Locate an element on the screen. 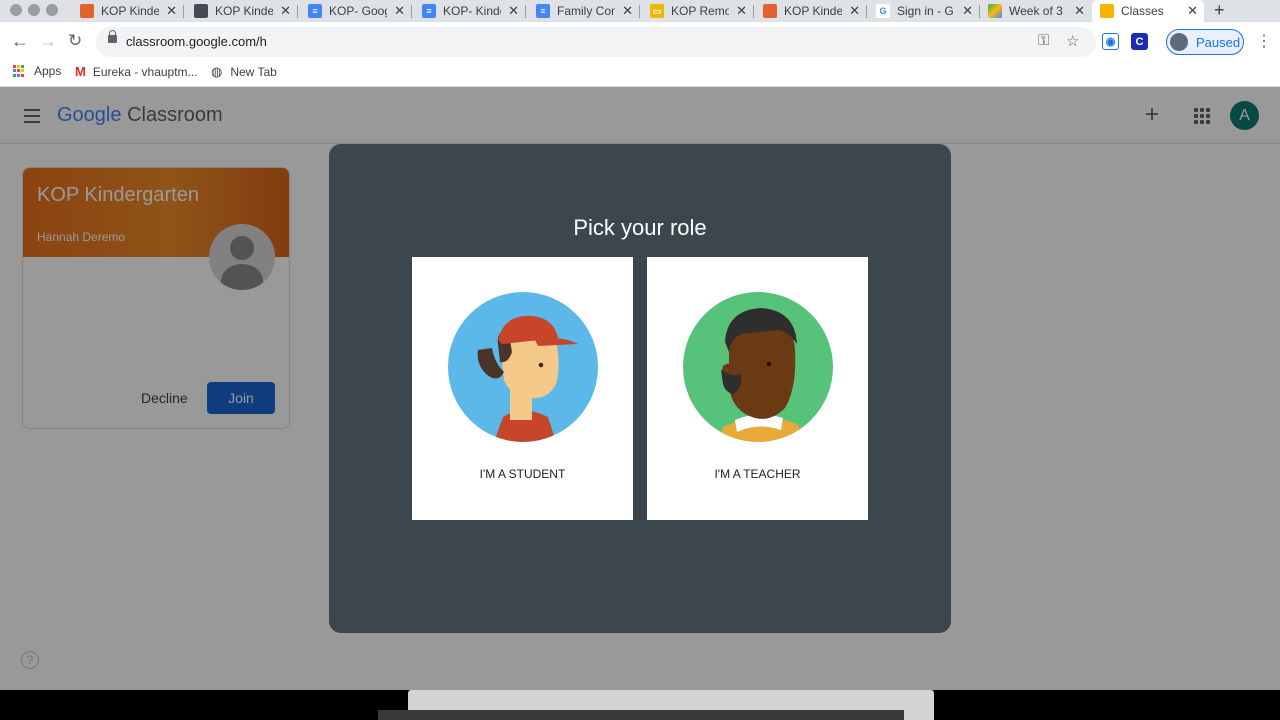  tab-title: Week of 3 is located at coordinates (1036, 11).